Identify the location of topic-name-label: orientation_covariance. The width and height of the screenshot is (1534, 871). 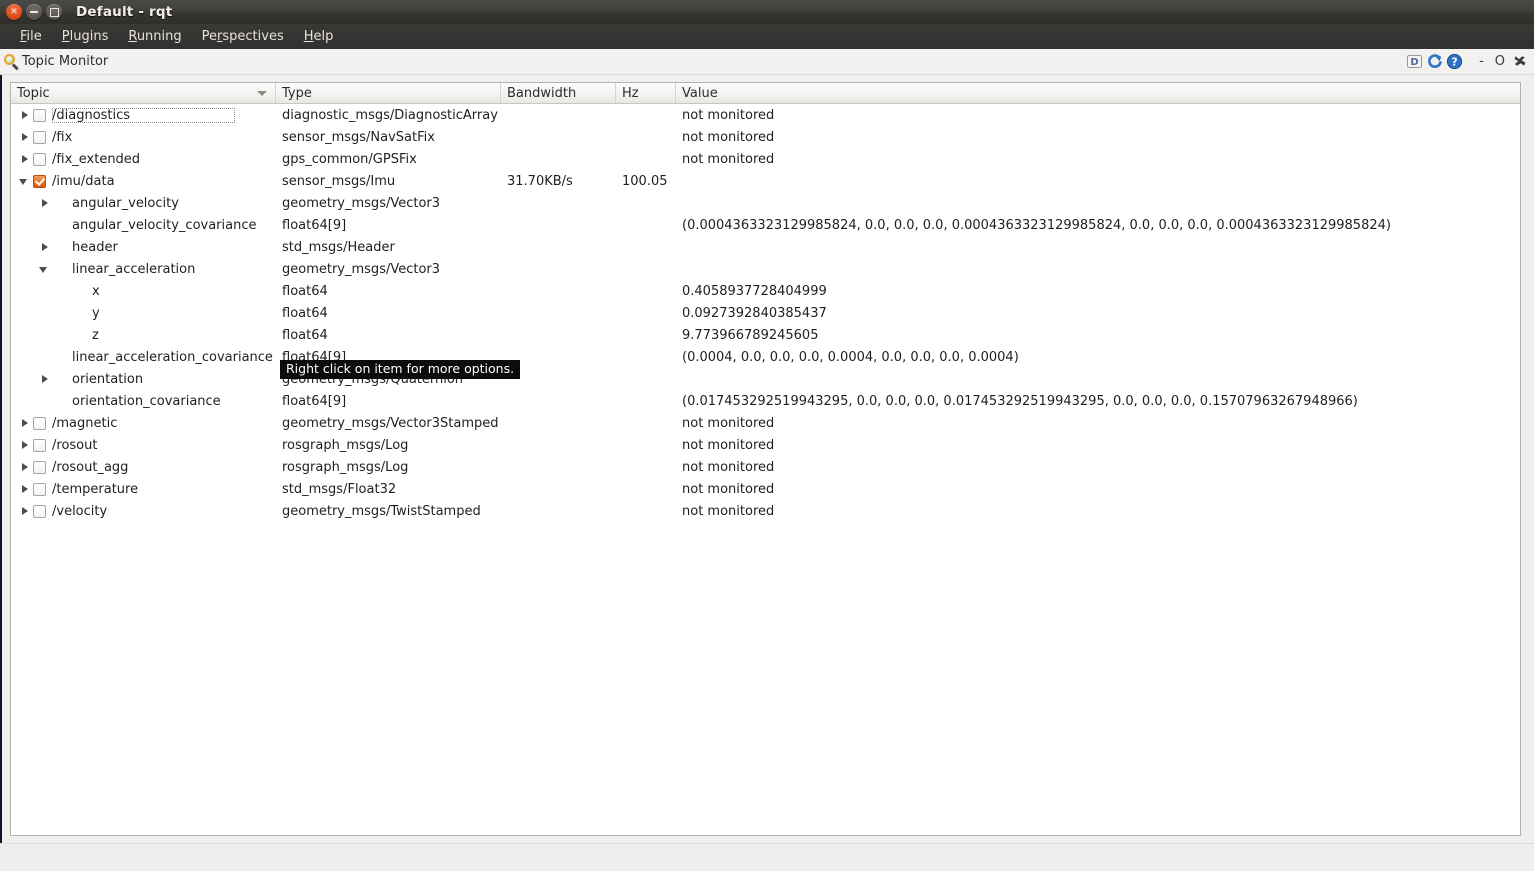
(146, 401).